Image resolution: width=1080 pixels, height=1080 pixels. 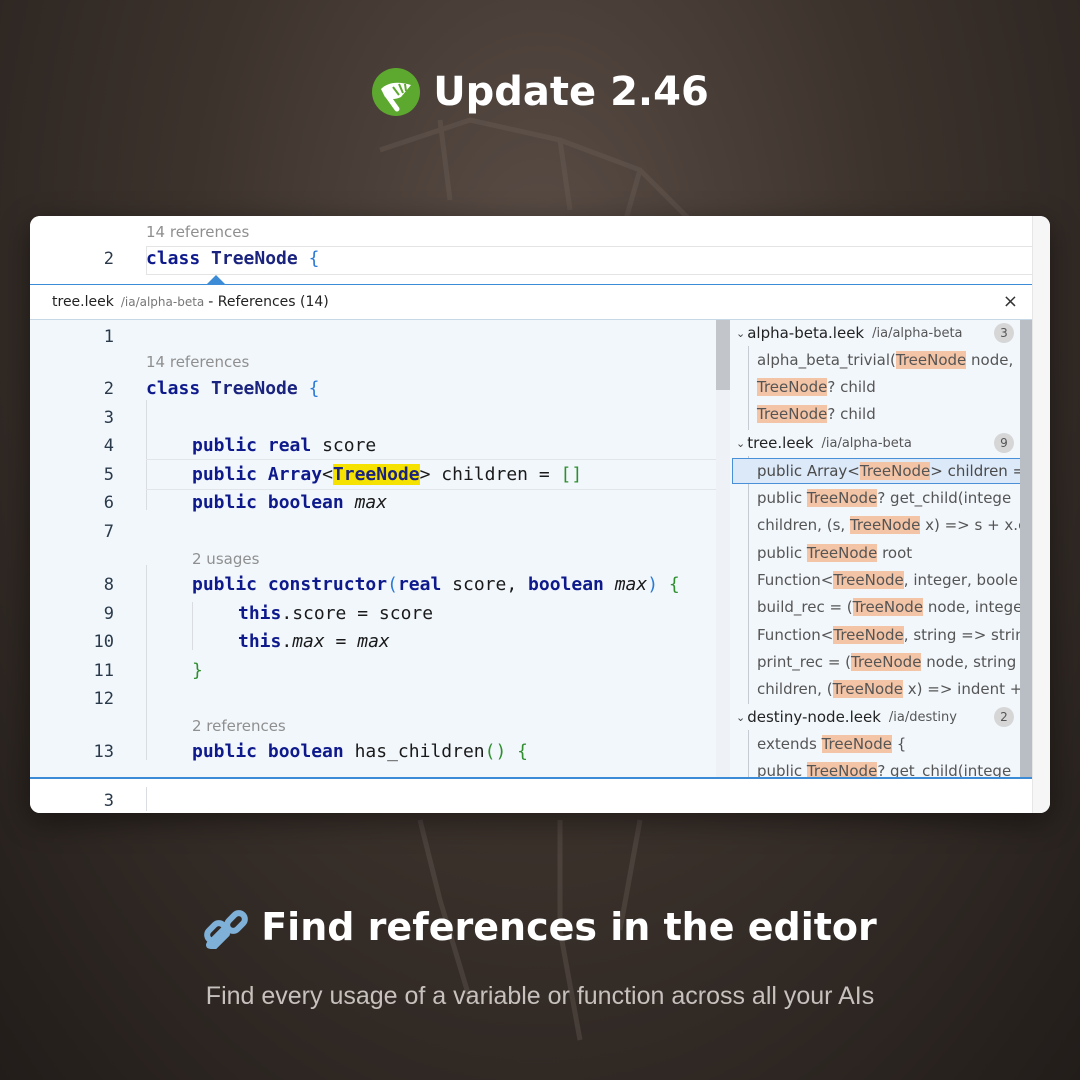 I want to click on identifier: has_children, so click(x=419, y=751).